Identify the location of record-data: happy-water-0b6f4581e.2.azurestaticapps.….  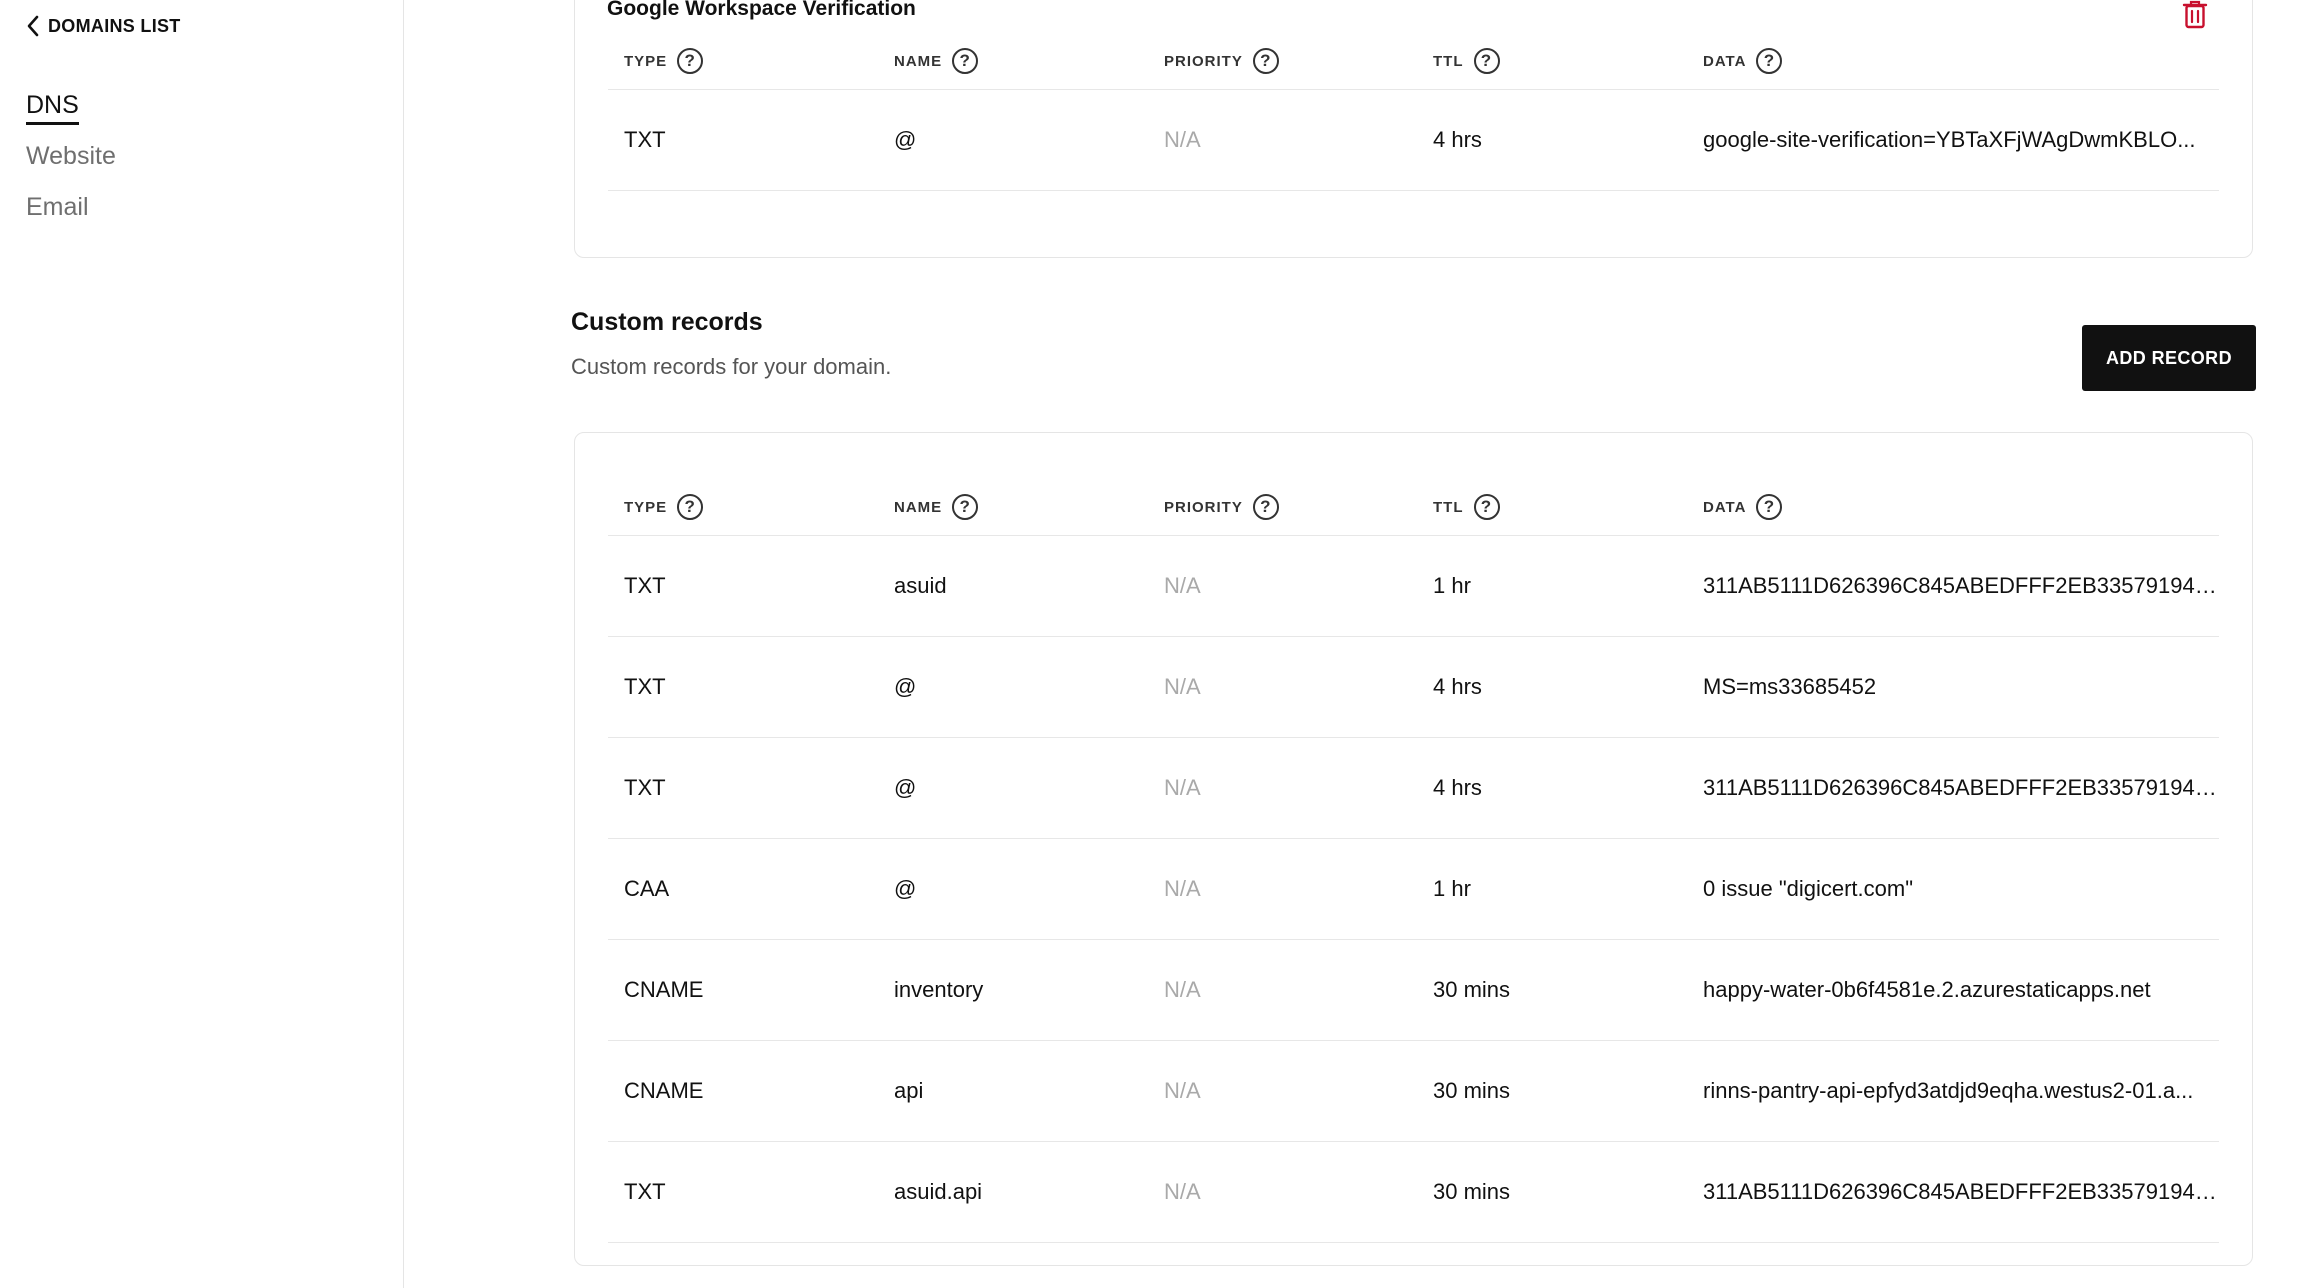
(1927, 989).